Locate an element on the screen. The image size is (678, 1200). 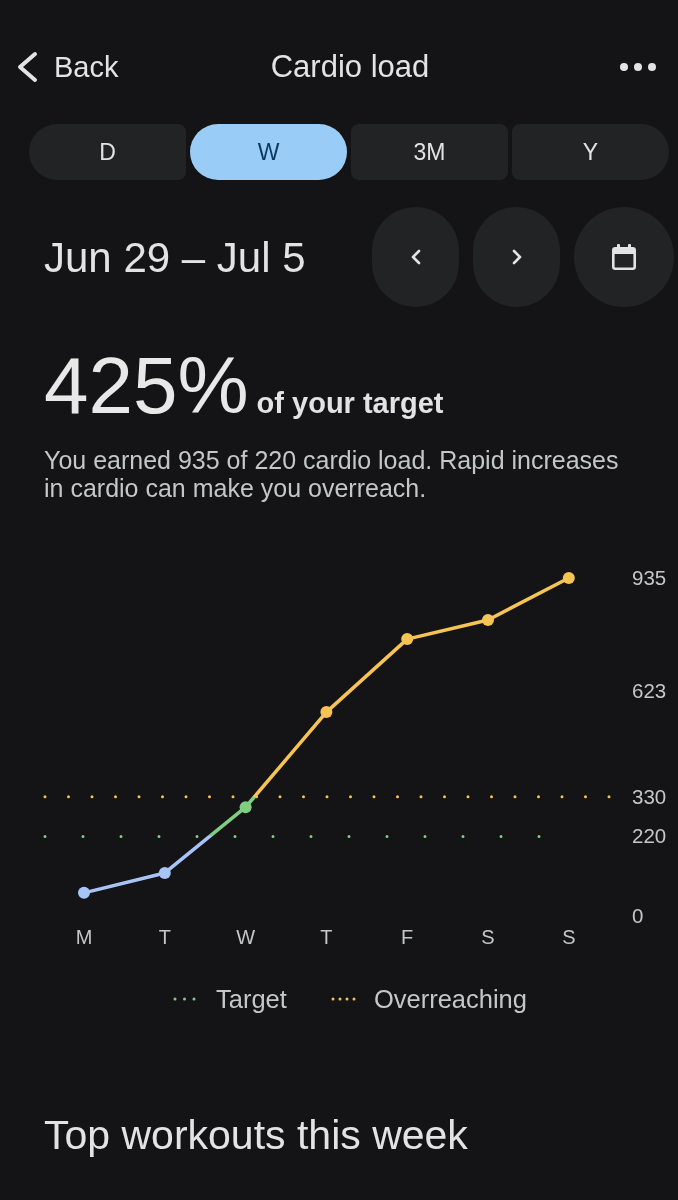
axis-label: 0 is located at coordinates (638, 915).